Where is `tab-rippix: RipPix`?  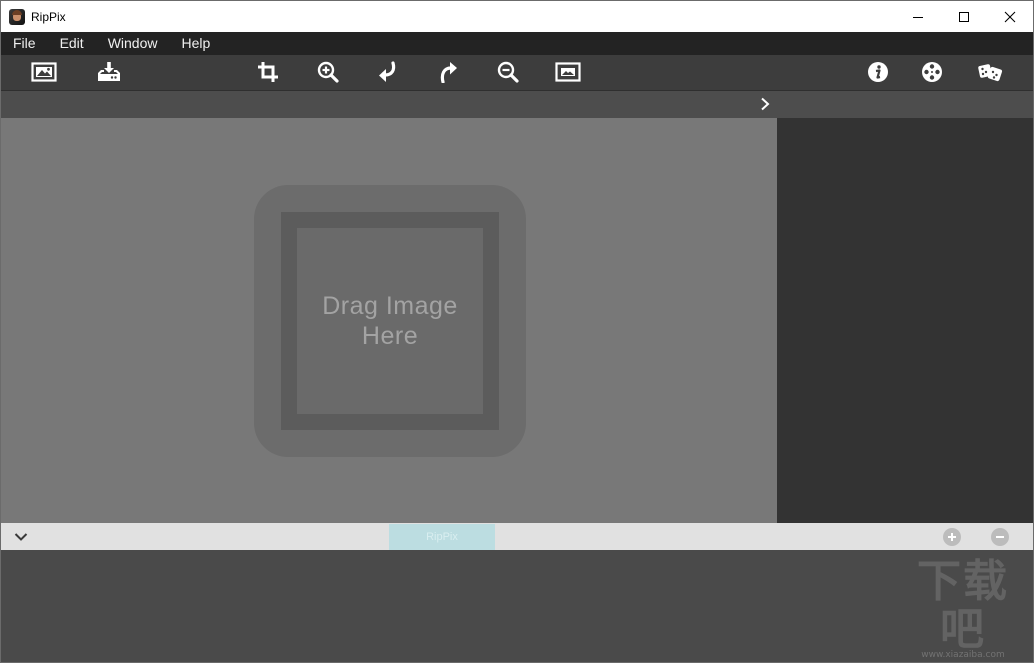
tab-rippix: RipPix is located at coordinates (442, 537).